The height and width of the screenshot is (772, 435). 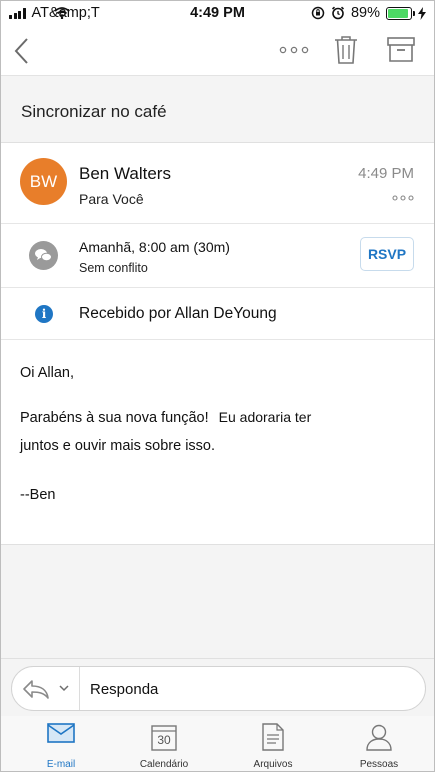 I want to click on reply-box, so click(x=218, y=688).